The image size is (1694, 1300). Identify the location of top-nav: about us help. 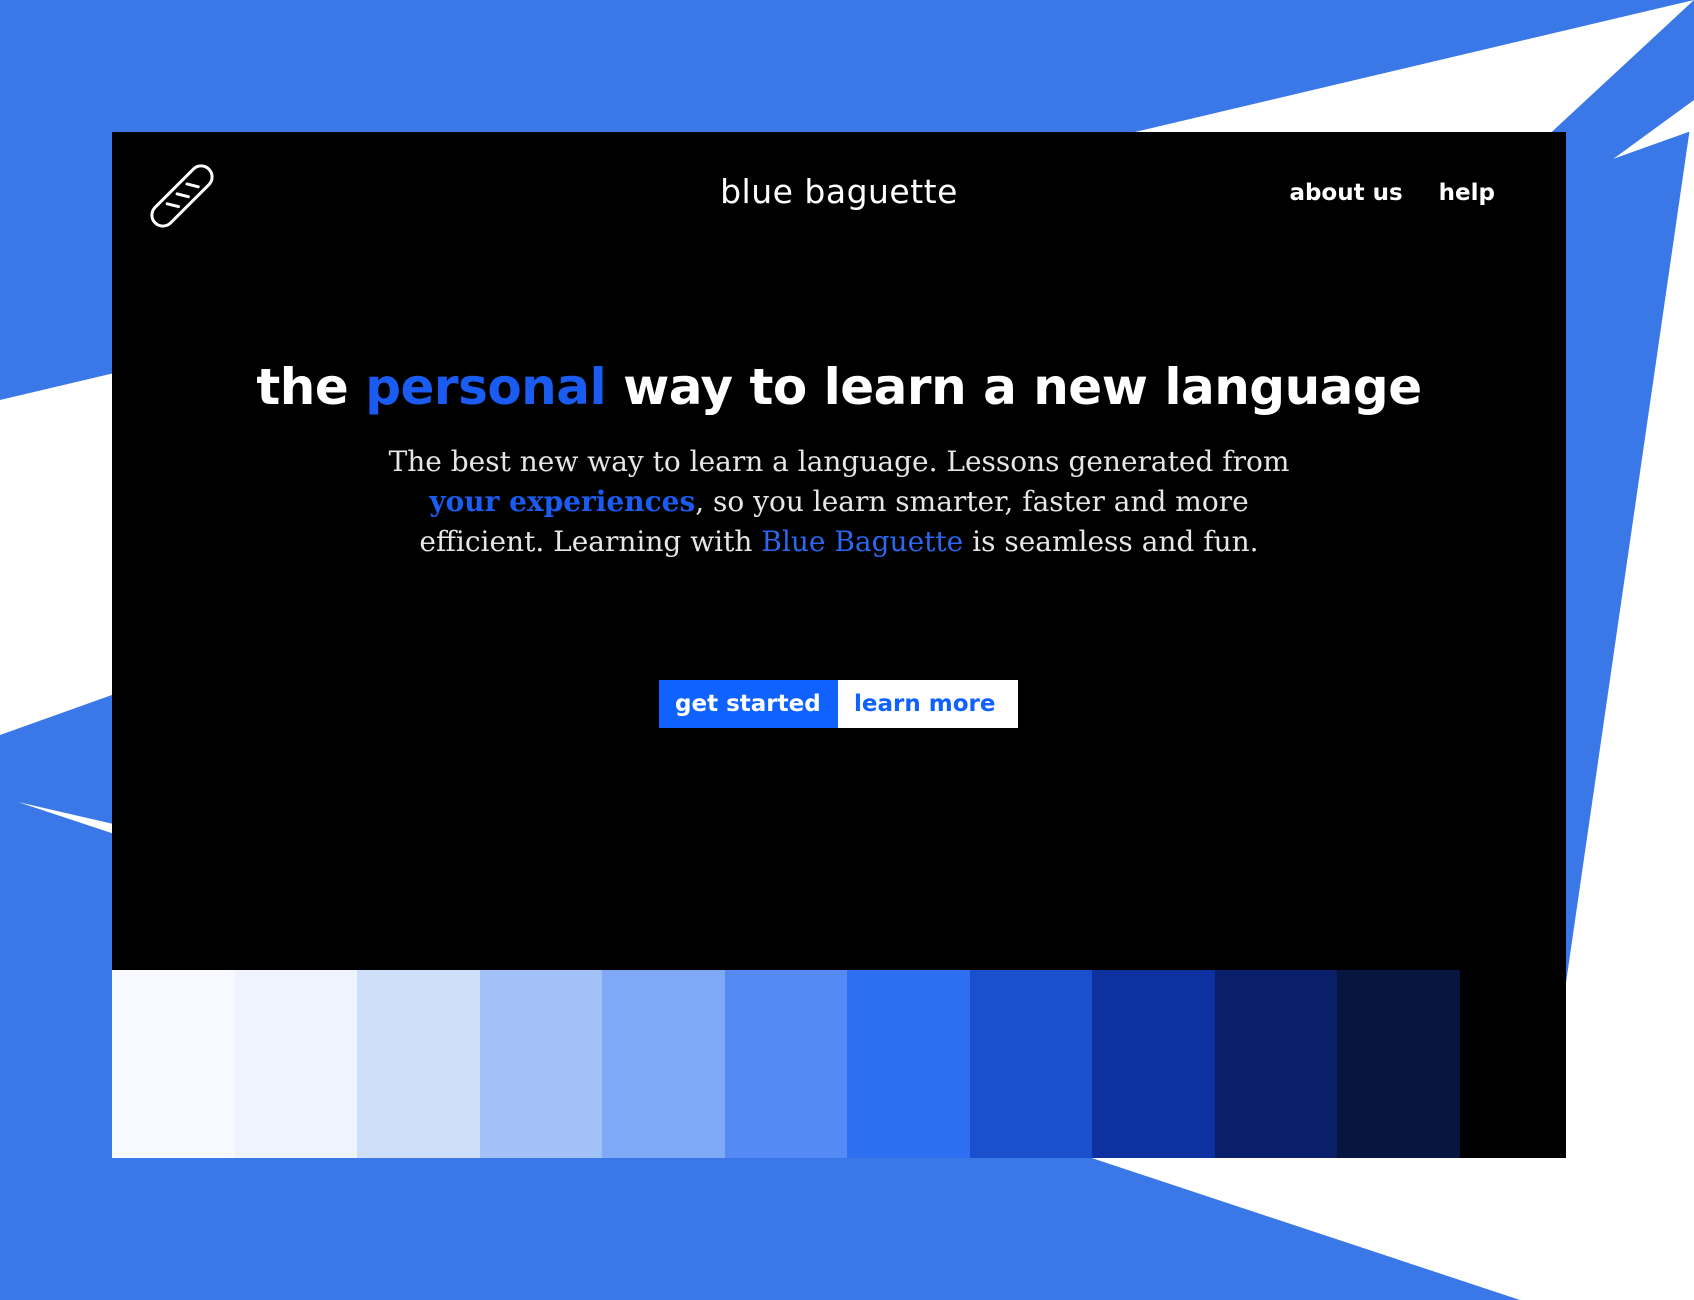
(1392, 193).